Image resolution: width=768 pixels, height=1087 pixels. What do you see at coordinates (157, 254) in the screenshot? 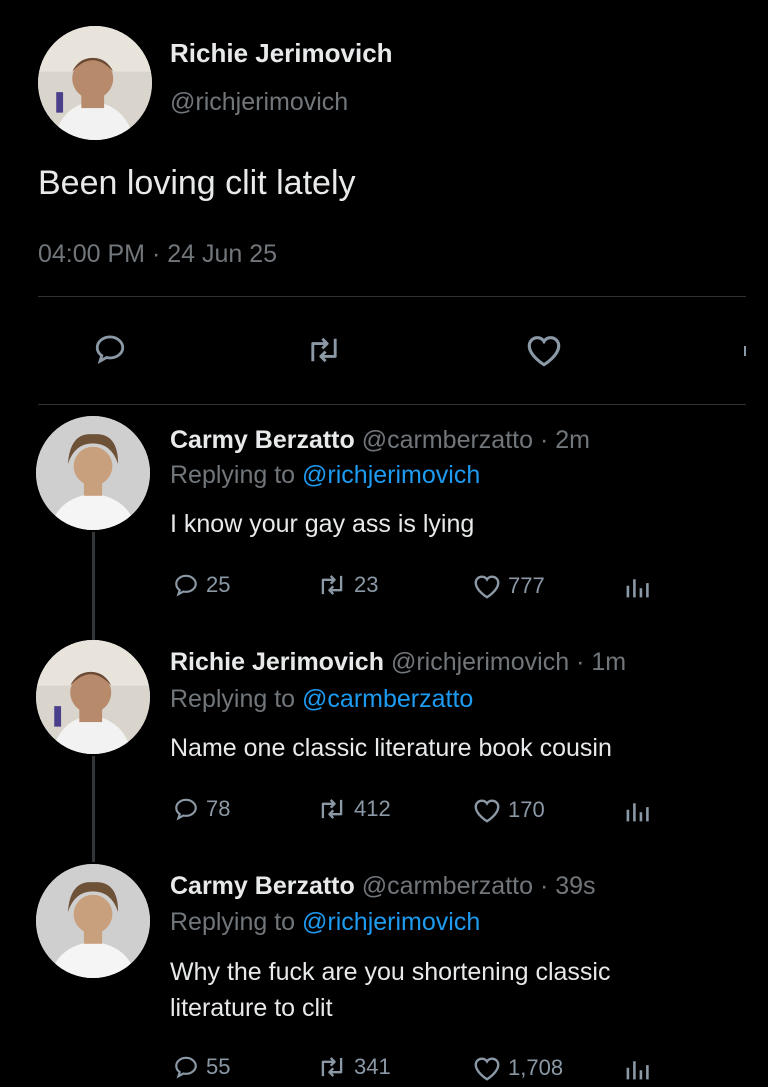
I see `main-tweet-timestamp: 04:00 PM · 24 Jun 25` at bounding box center [157, 254].